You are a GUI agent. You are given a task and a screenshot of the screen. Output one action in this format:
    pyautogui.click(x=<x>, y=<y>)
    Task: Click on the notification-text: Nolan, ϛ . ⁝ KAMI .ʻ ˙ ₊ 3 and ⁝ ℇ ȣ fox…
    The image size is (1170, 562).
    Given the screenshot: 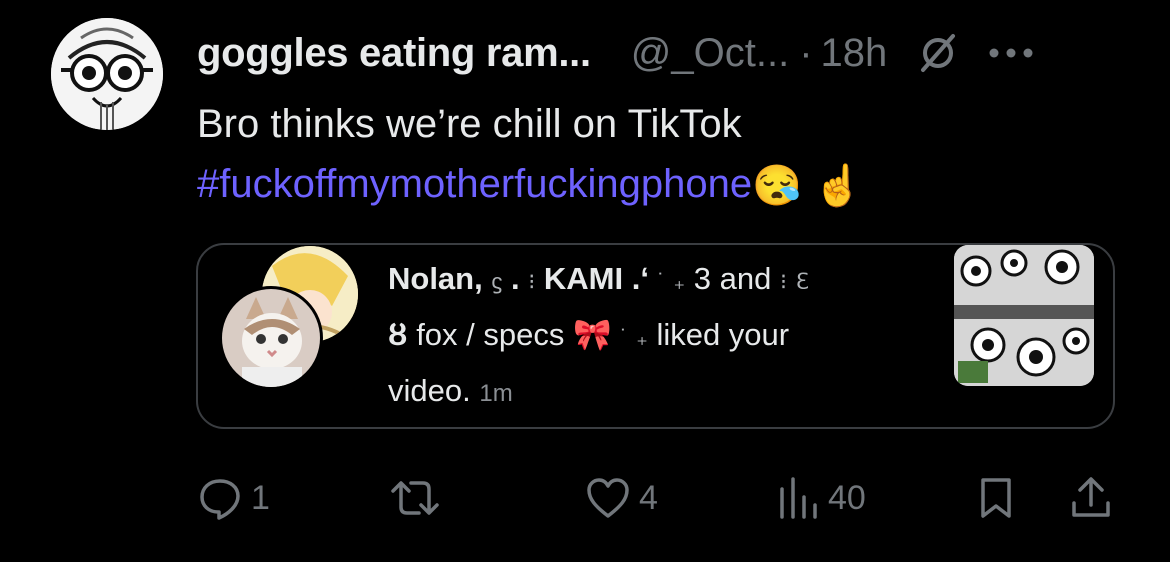 What is the action you would take?
    pyautogui.click(x=648, y=336)
    